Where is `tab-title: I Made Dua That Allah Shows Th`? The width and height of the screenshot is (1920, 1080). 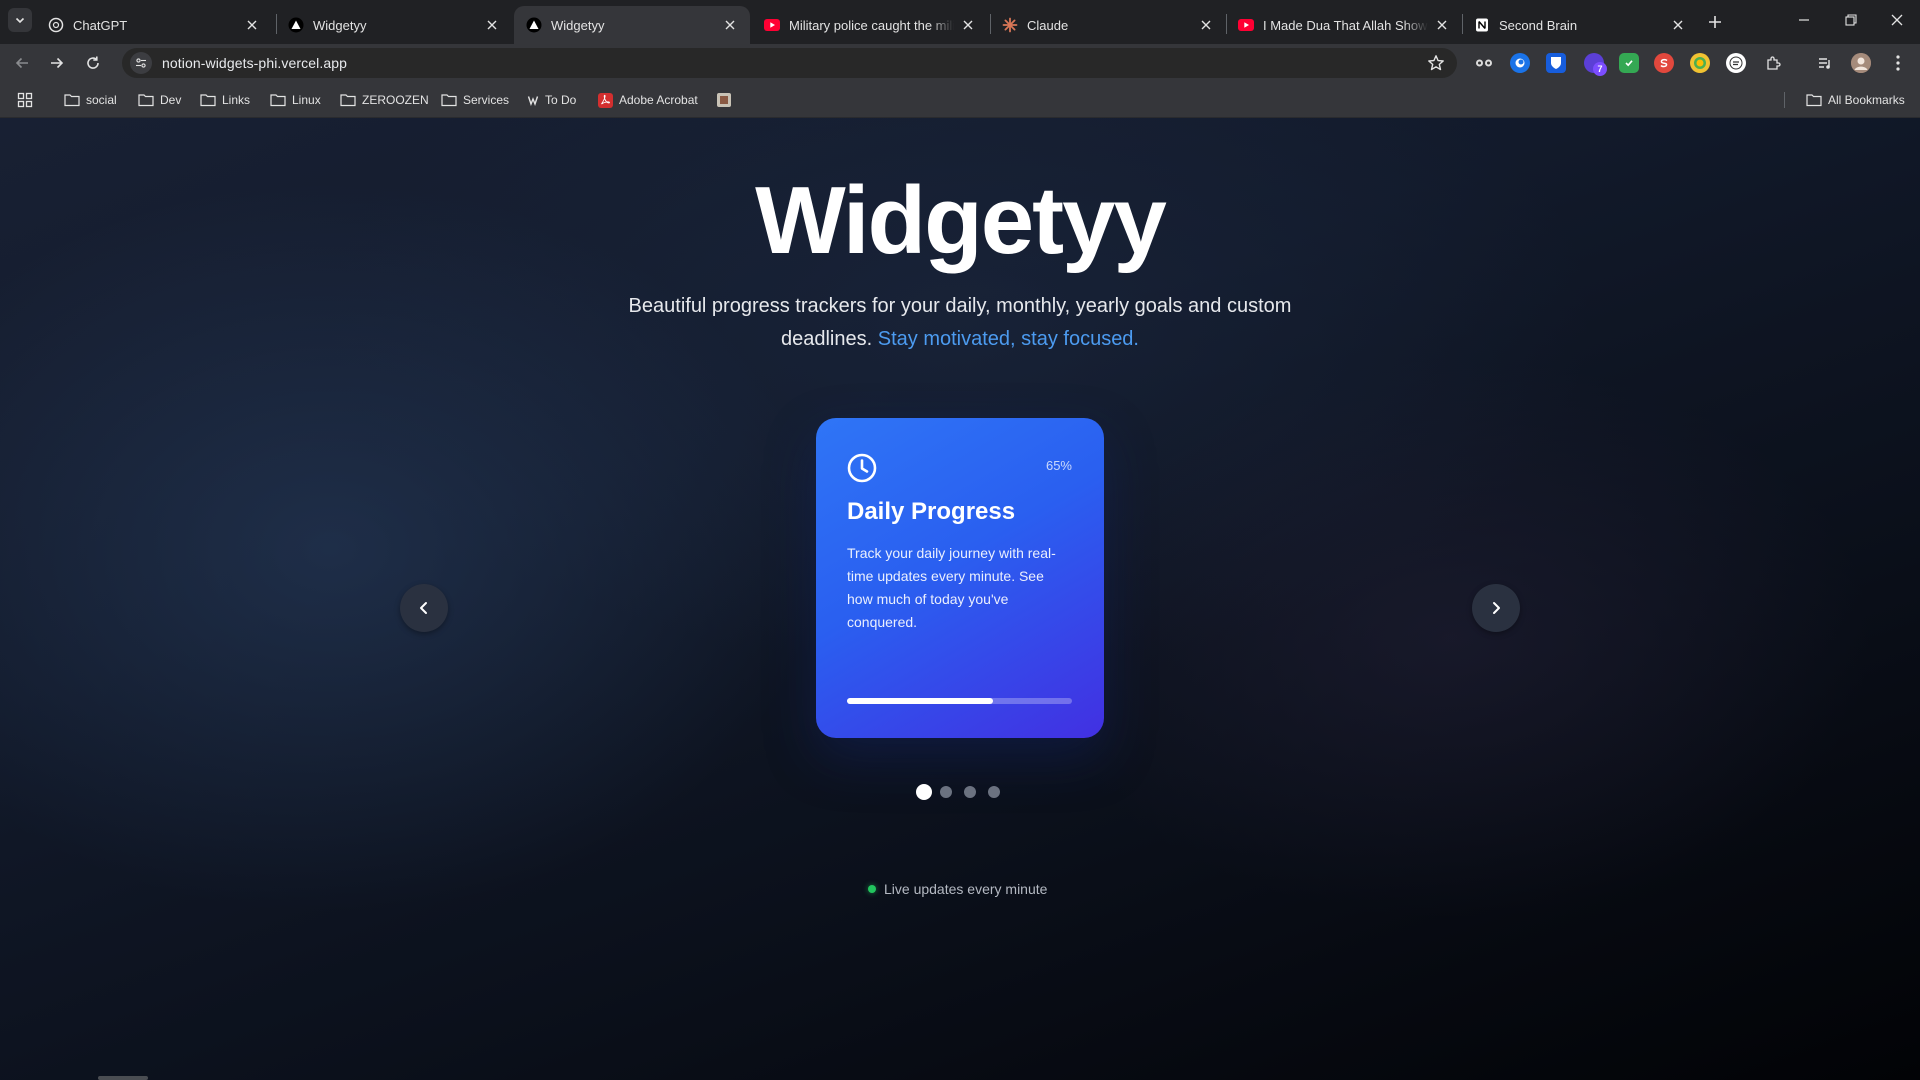 tab-title: I Made Dua That Allah Shows Th is located at coordinates (1345, 25).